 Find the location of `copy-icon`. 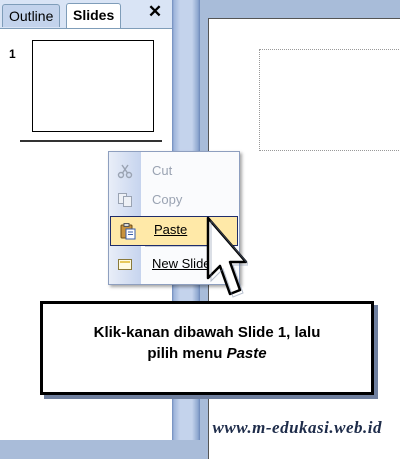

copy-icon is located at coordinates (125, 200).